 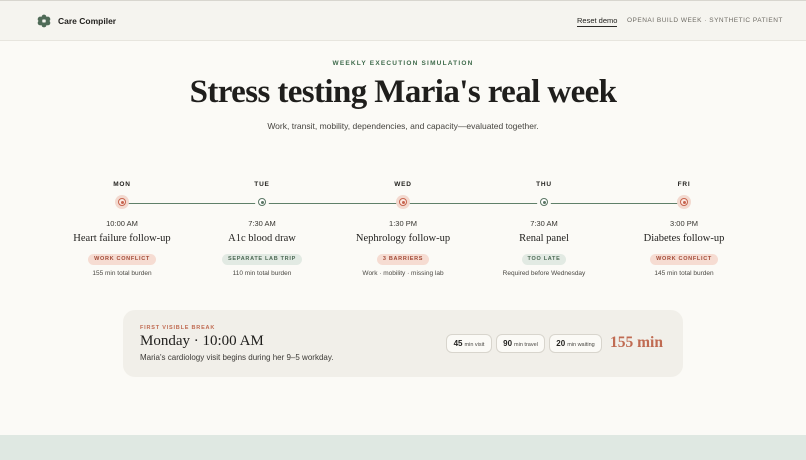 I want to click on app-name: Care Compiler, so click(x=87, y=21).